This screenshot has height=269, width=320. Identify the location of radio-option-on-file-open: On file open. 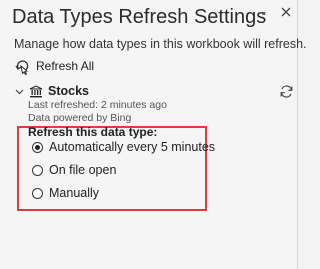
(74, 170).